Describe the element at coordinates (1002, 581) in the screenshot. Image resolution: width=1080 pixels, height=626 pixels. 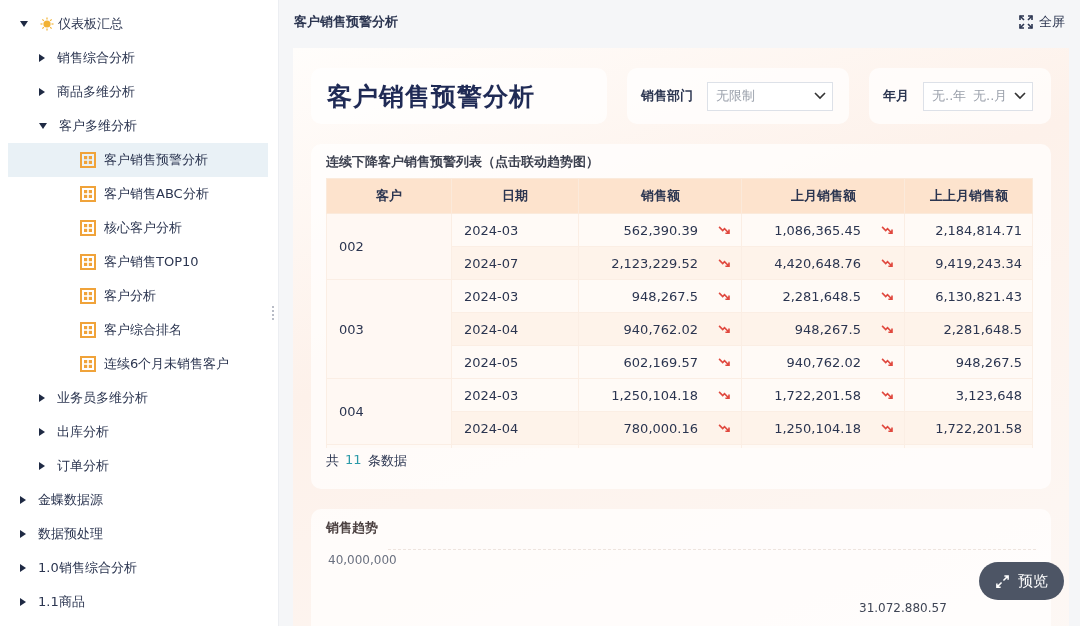
I see `expand-icon` at that location.